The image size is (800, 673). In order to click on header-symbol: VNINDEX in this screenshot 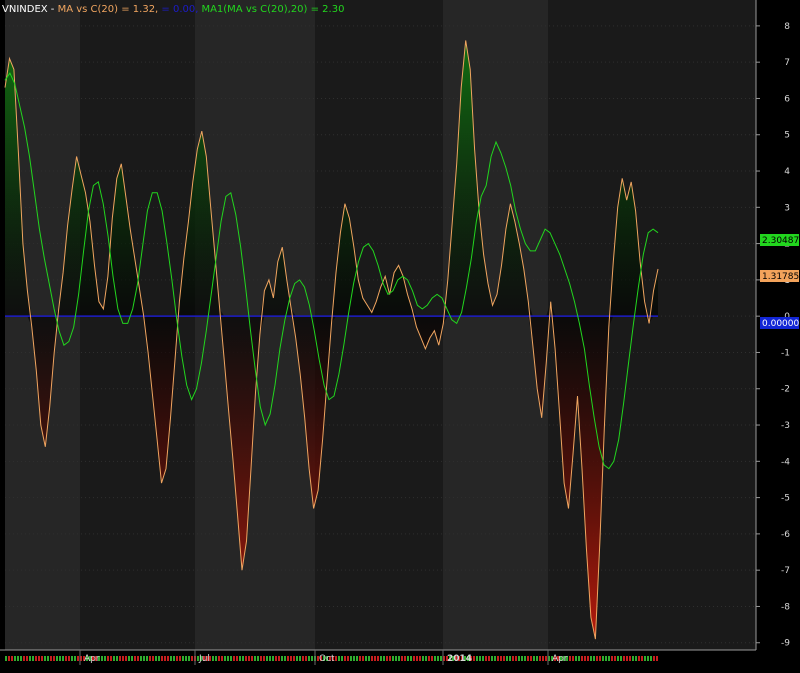, I will do `click(25, 9)`.